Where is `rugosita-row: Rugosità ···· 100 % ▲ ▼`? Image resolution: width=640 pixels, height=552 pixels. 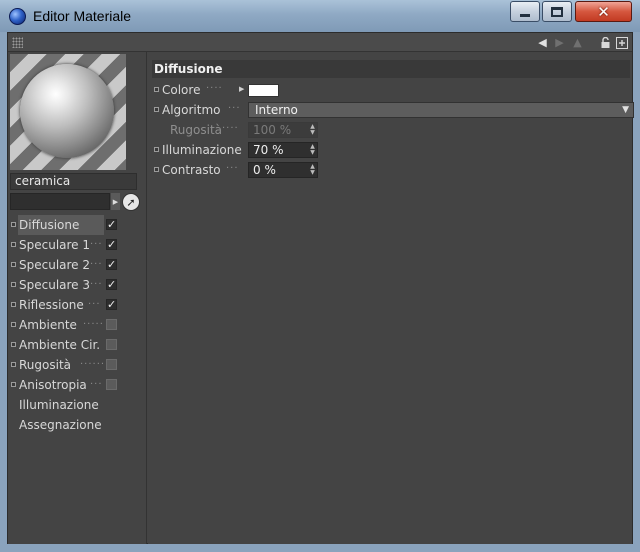 rugosita-row: Rugosità ···· 100 % ▲ ▼ is located at coordinates (390, 130).